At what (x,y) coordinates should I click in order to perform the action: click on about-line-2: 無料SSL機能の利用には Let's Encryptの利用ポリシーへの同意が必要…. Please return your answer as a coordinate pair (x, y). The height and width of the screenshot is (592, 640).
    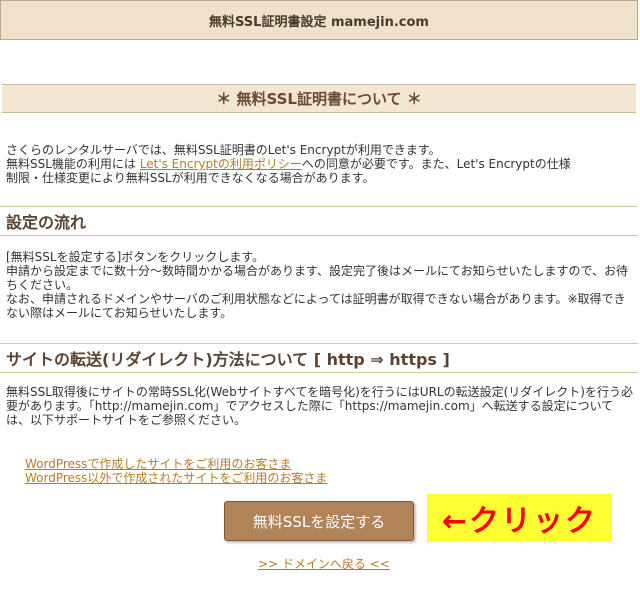
    Looking at the image, I should click on (320, 164).